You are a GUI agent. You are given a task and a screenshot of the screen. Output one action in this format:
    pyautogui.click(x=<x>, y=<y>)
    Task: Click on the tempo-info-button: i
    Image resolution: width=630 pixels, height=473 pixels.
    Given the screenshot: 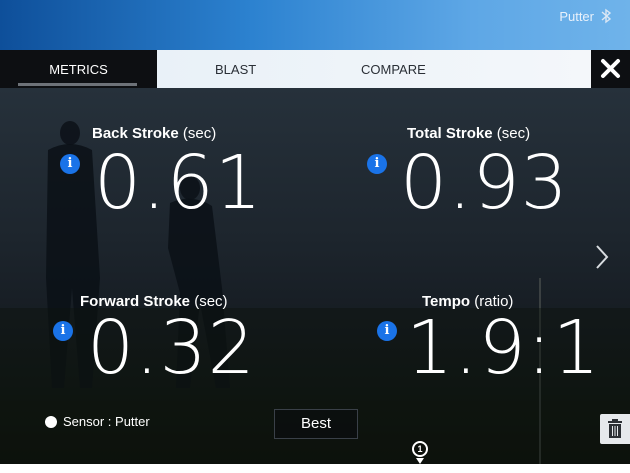 What is the action you would take?
    pyautogui.click(x=387, y=331)
    